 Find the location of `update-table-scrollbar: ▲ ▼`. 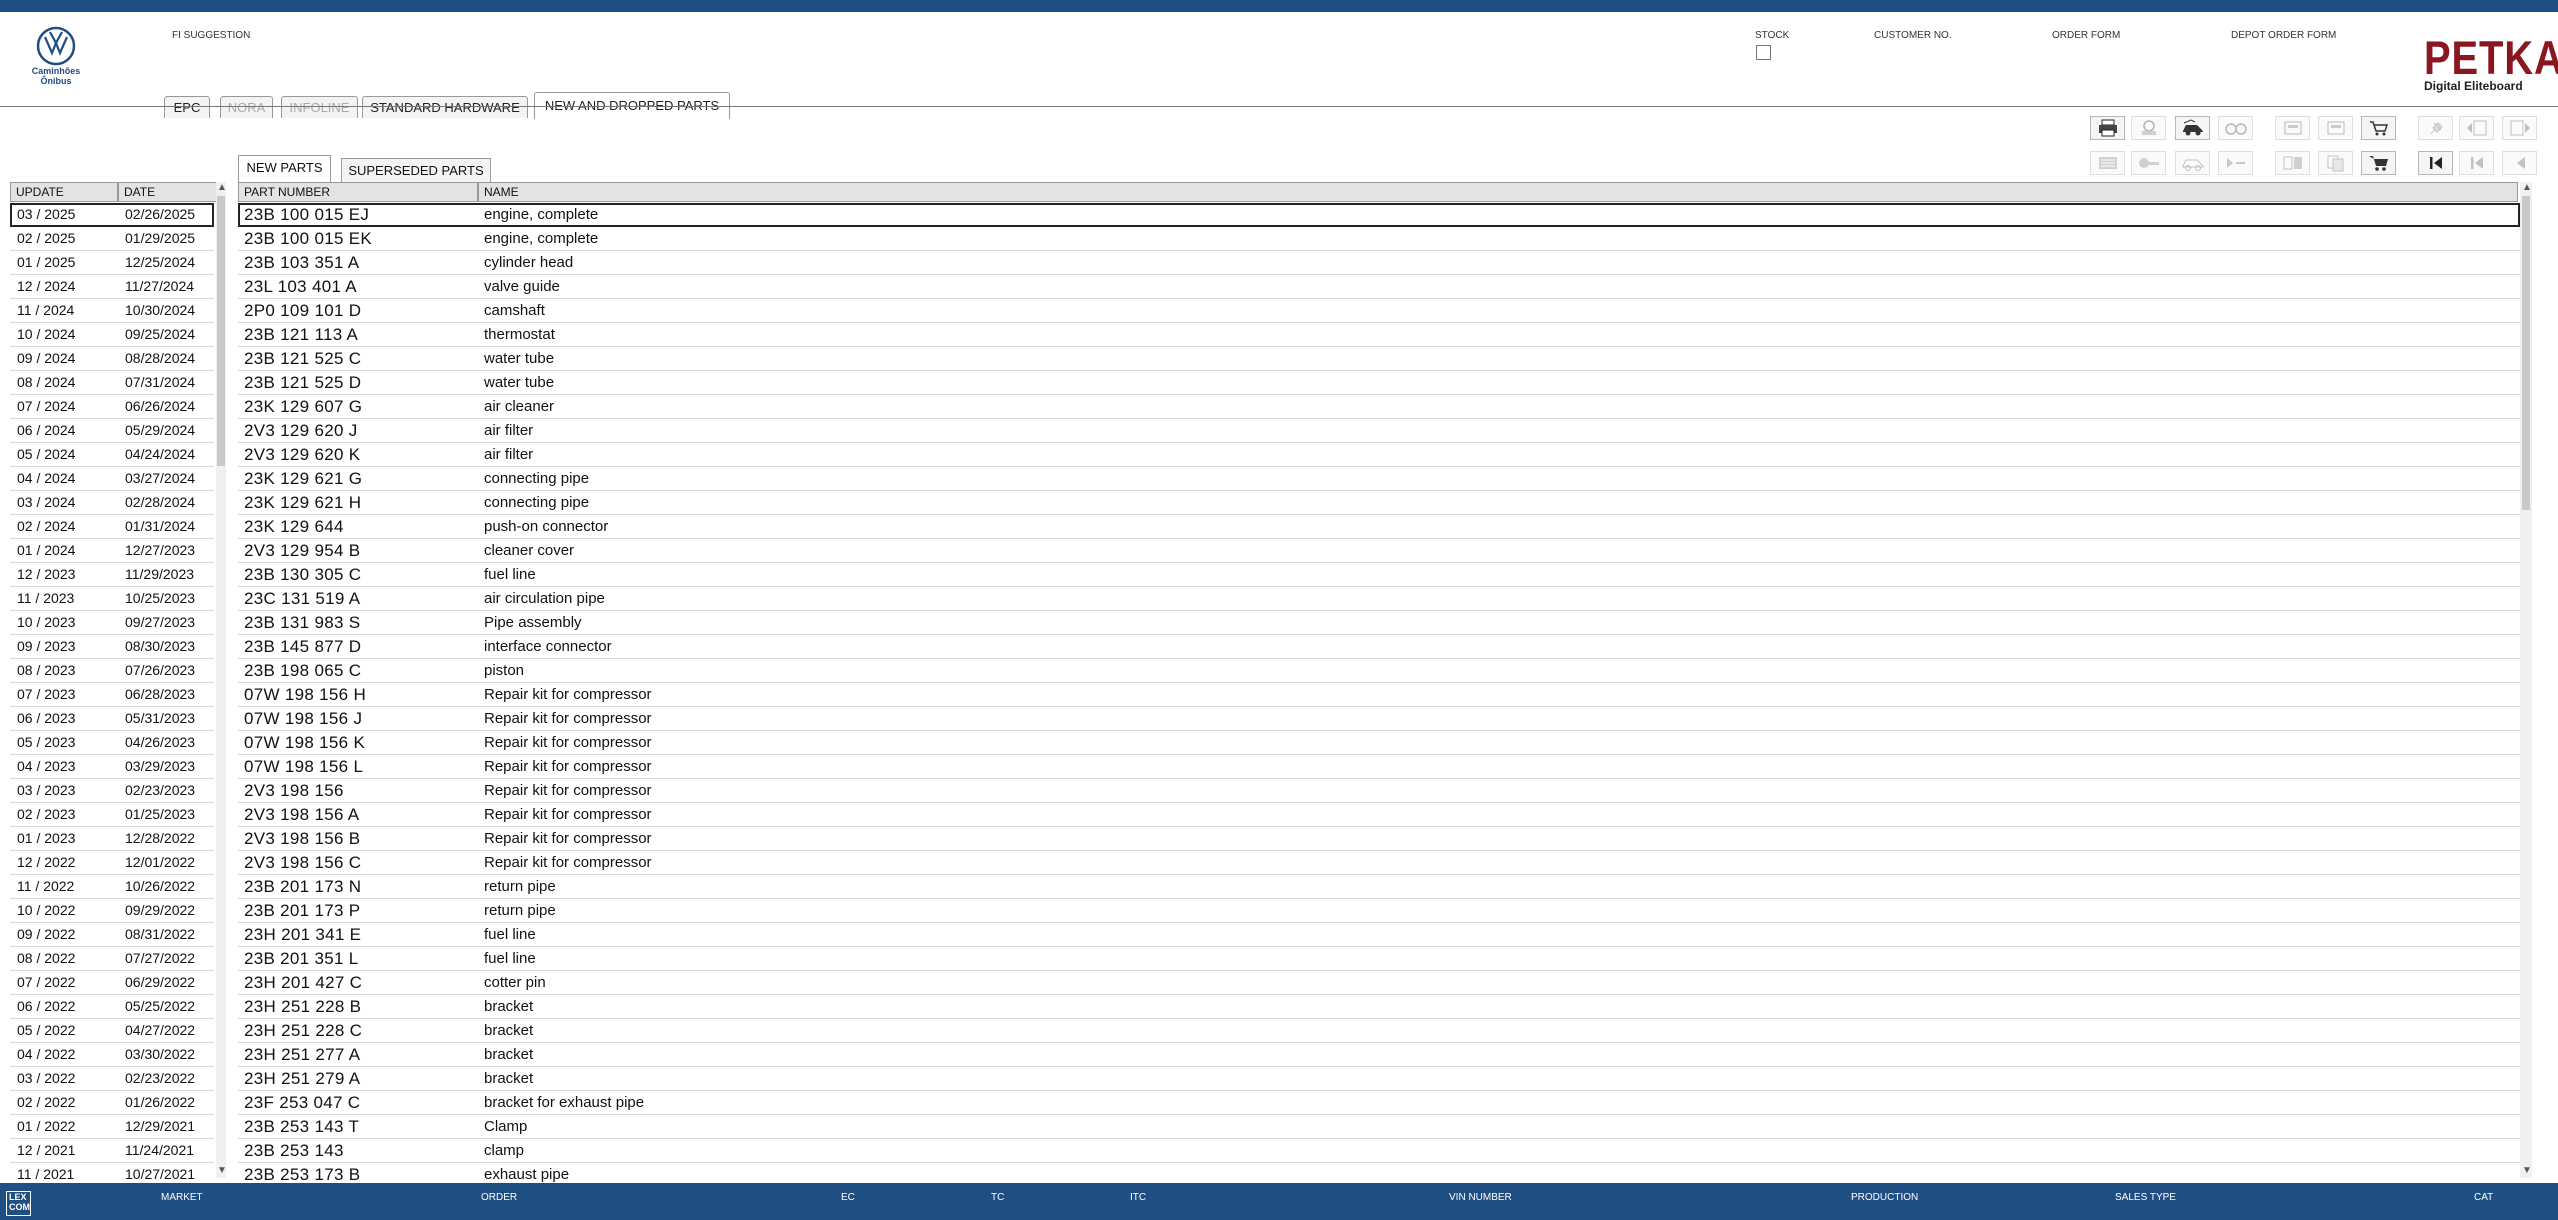

update-table-scrollbar: ▲ ▼ is located at coordinates (221, 680).